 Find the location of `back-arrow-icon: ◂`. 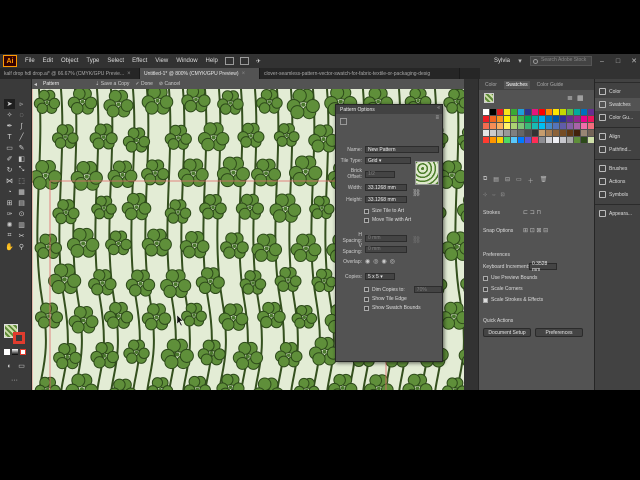

back-arrow-icon: ◂ is located at coordinates (35, 84).